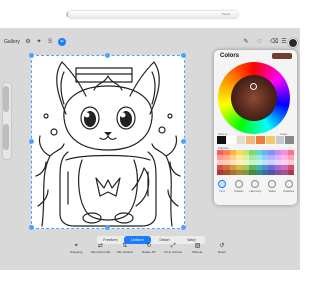 The height and width of the screenshot is (300, 320). Describe the element at coordinates (282, 56) in the screenshot. I see `current-color-swatch` at that location.